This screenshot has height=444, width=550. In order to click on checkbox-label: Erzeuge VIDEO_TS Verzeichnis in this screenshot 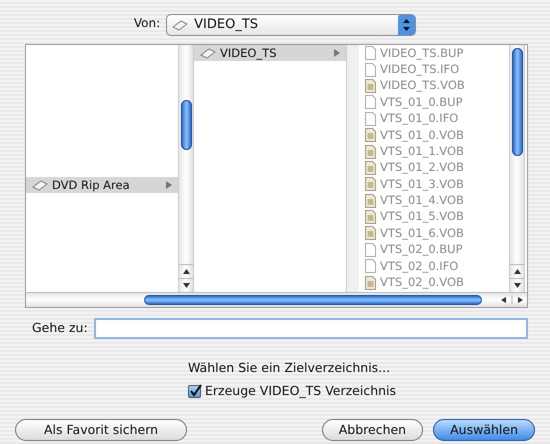, I will do `click(300, 391)`.